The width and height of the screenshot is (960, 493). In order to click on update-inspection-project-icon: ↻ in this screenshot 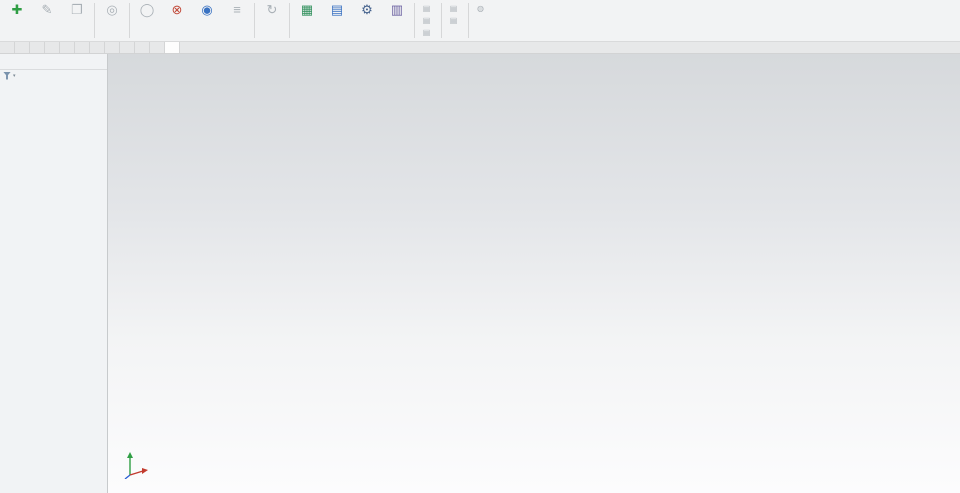, I will do `click(272, 9)`.